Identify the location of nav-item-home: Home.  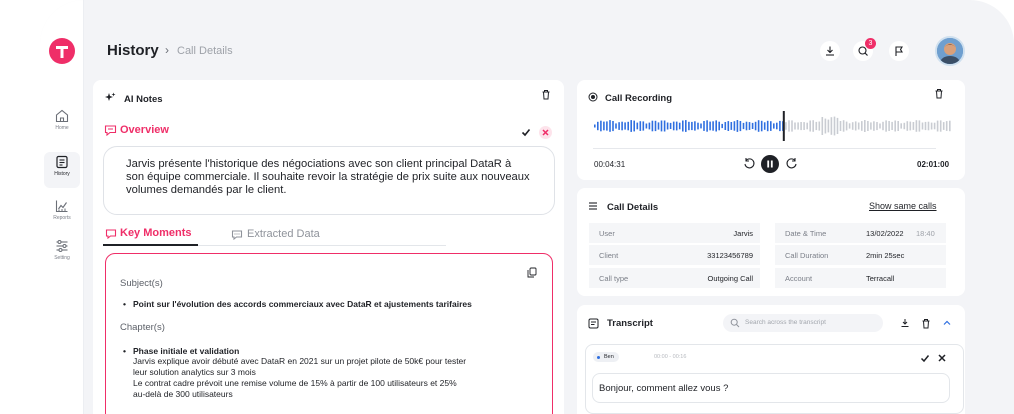
(62, 124).